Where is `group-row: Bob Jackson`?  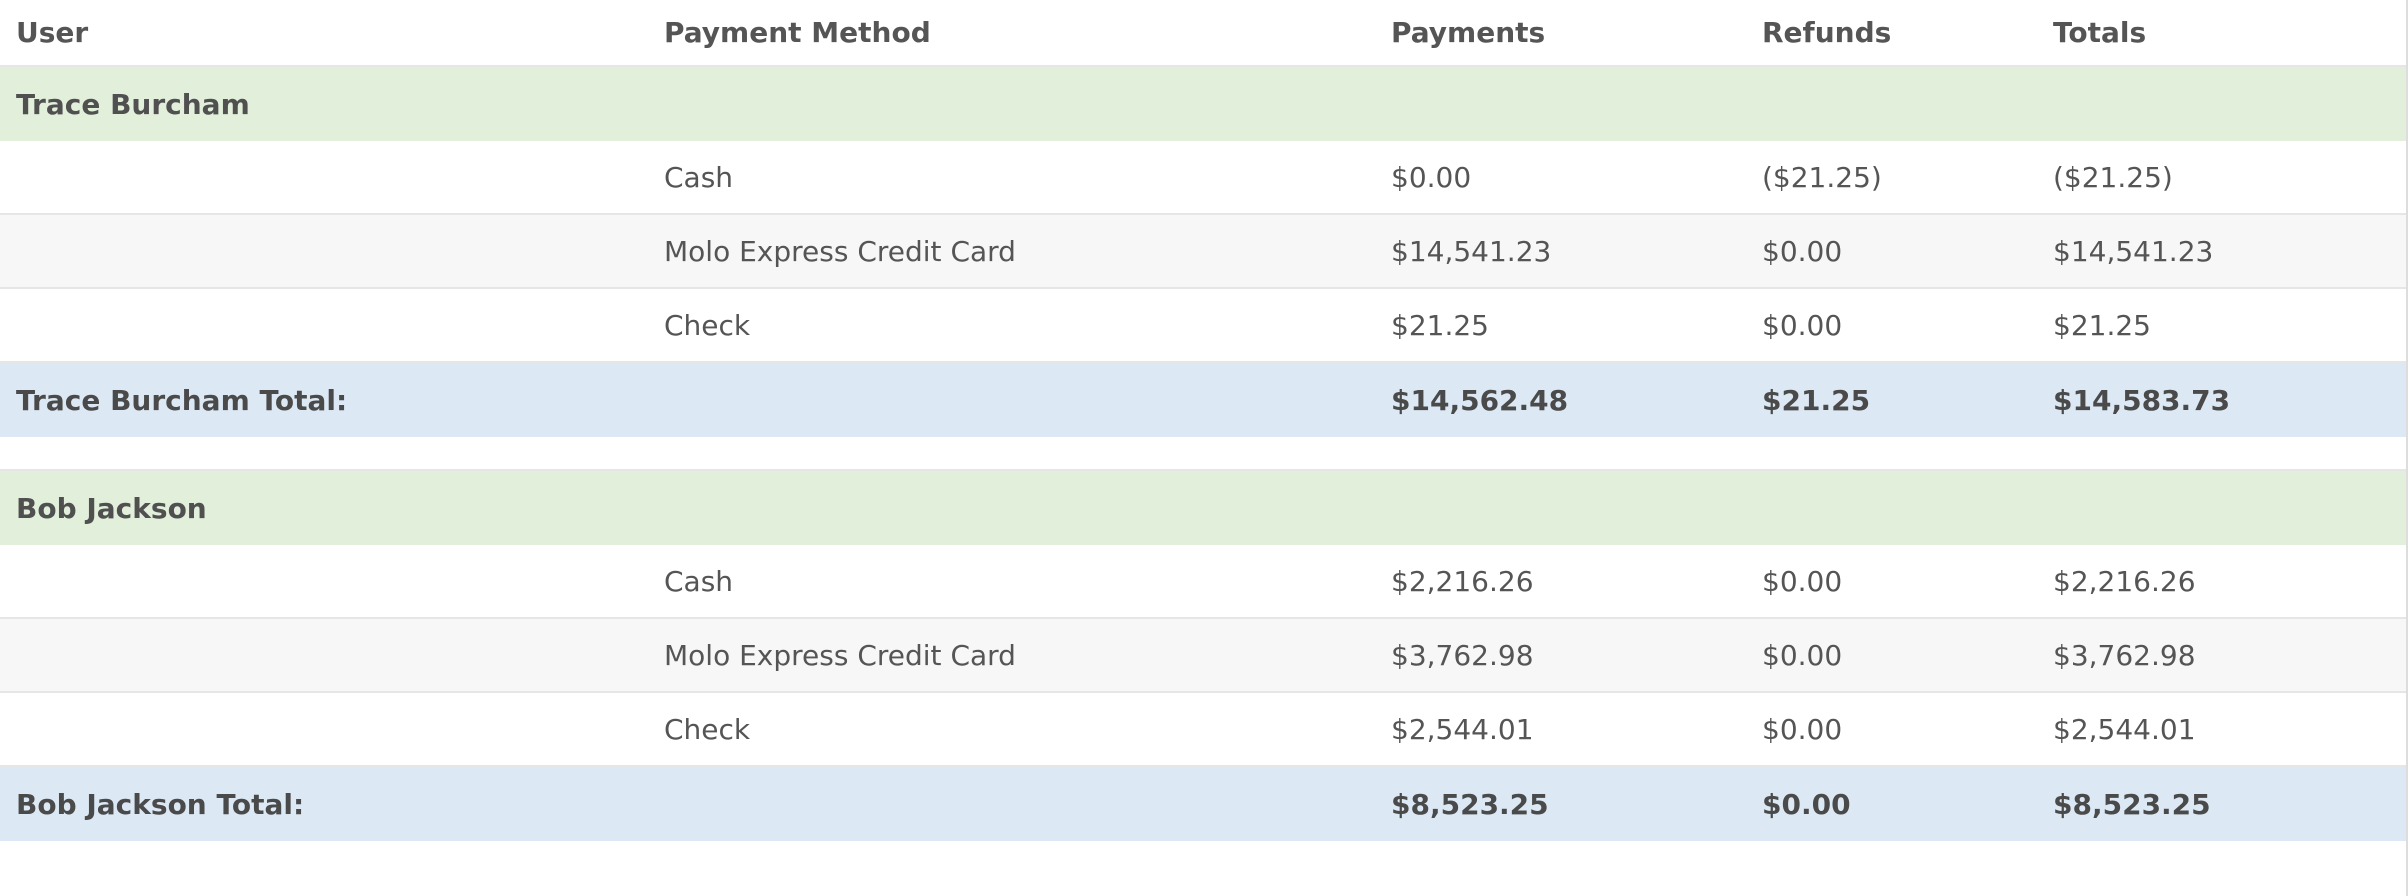 group-row: Bob Jackson is located at coordinates (1203, 508).